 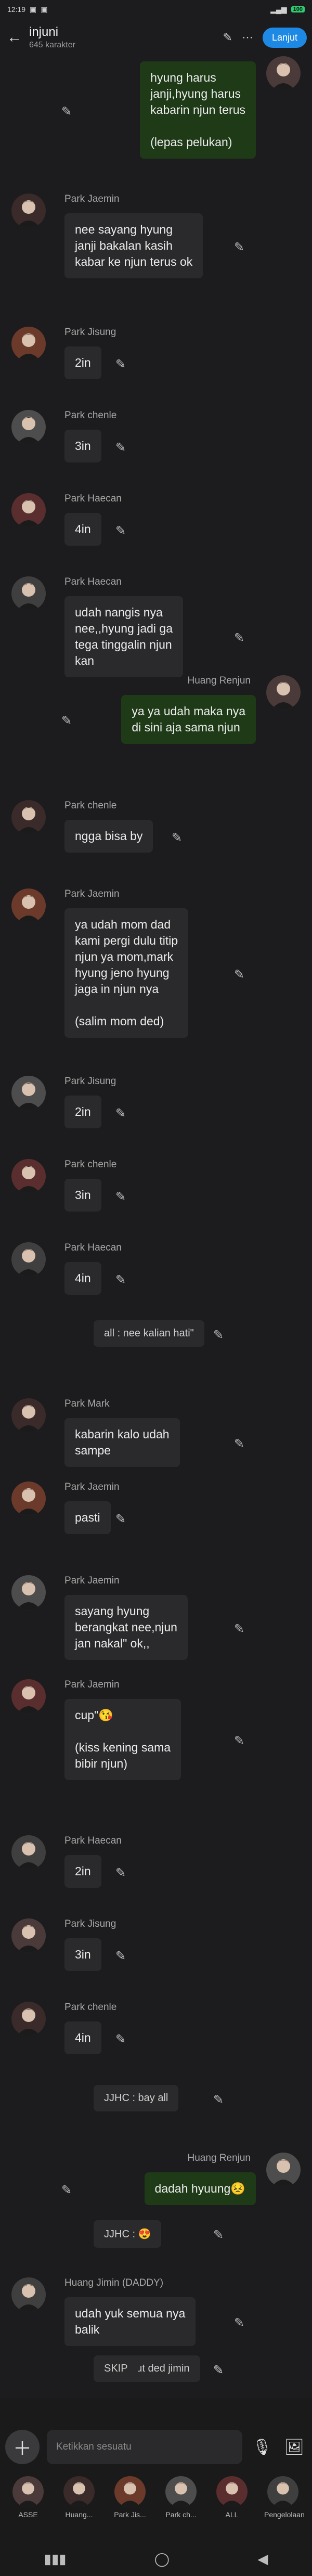 I want to click on message-bubble: pasti, so click(x=87, y=1517).